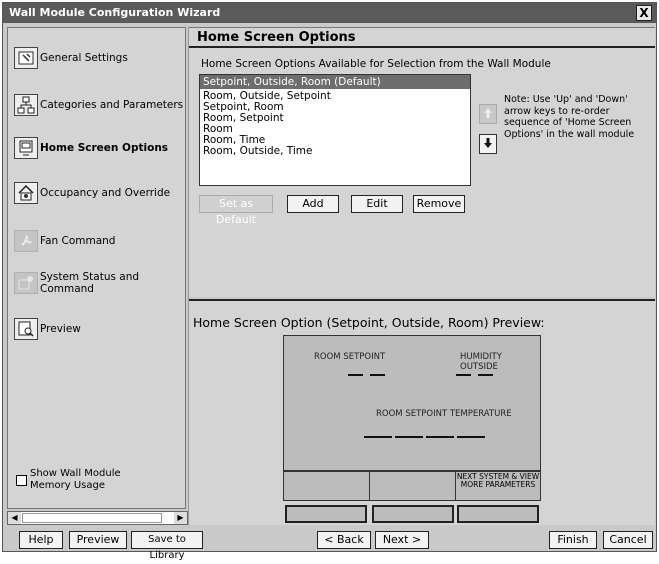  Describe the element at coordinates (115, 12) in the screenshot. I see `window-title: Wall Module Configuration Wizard` at that location.